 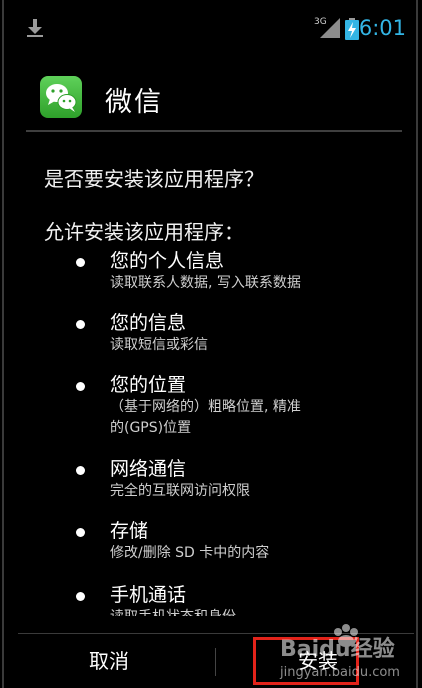 What do you see at coordinates (35, 28) in the screenshot?
I see `download-icon` at bounding box center [35, 28].